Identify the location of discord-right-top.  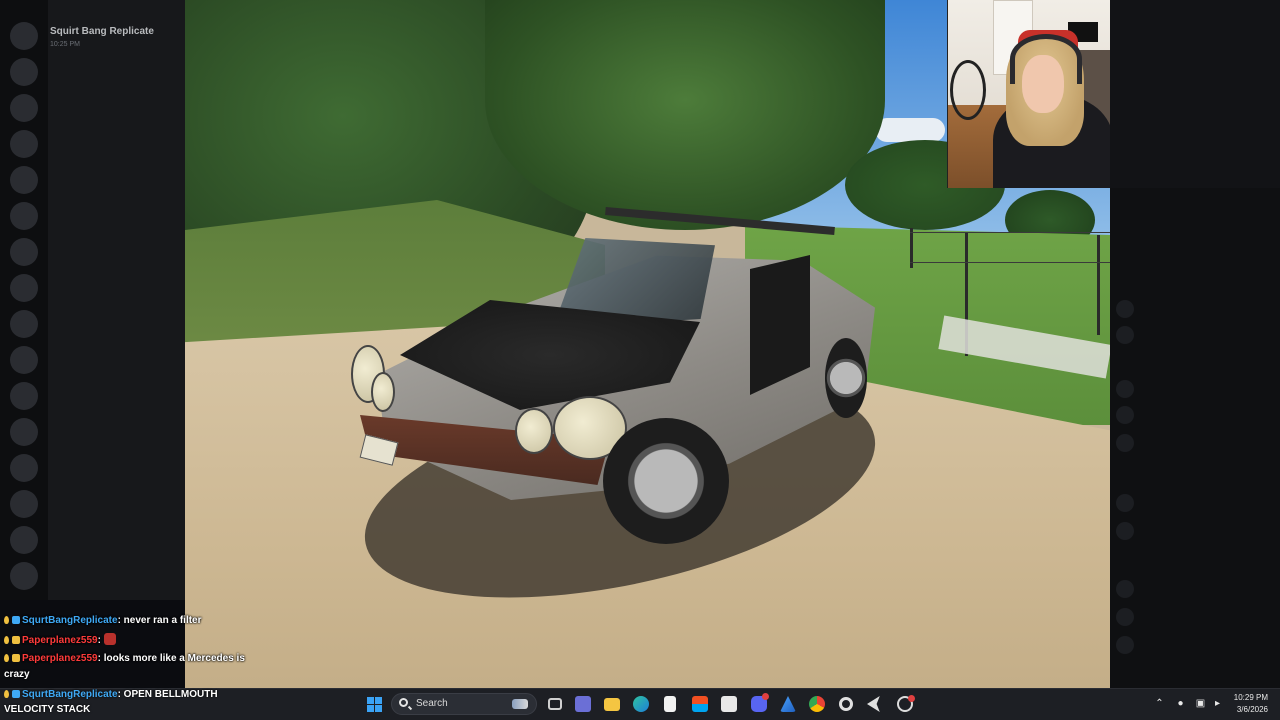
(1195, 94).